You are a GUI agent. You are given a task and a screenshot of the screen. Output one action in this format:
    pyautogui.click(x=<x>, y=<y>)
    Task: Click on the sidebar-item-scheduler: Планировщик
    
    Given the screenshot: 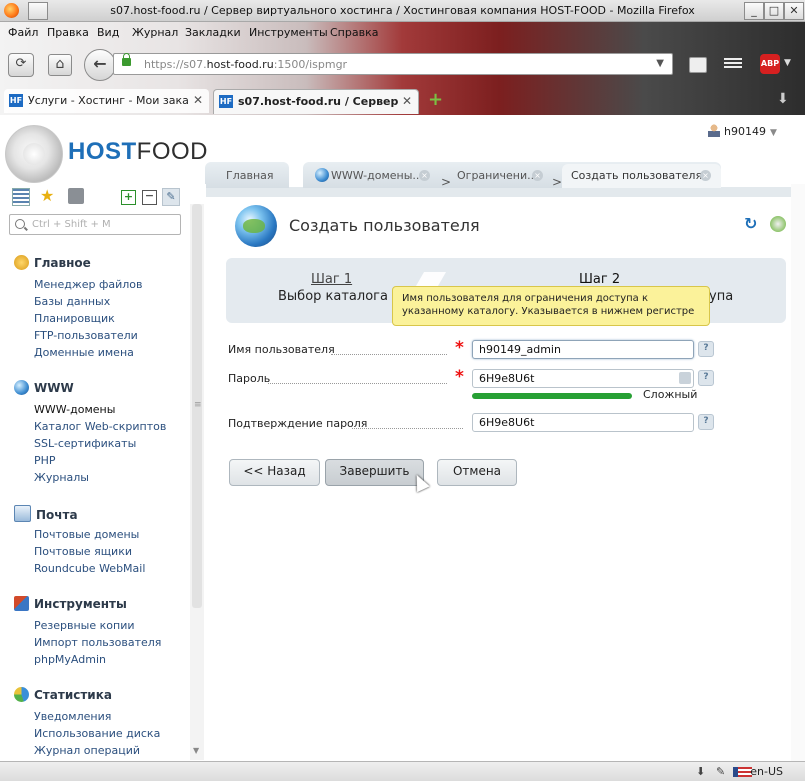 What is the action you would take?
    pyautogui.click(x=74, y=318)
    